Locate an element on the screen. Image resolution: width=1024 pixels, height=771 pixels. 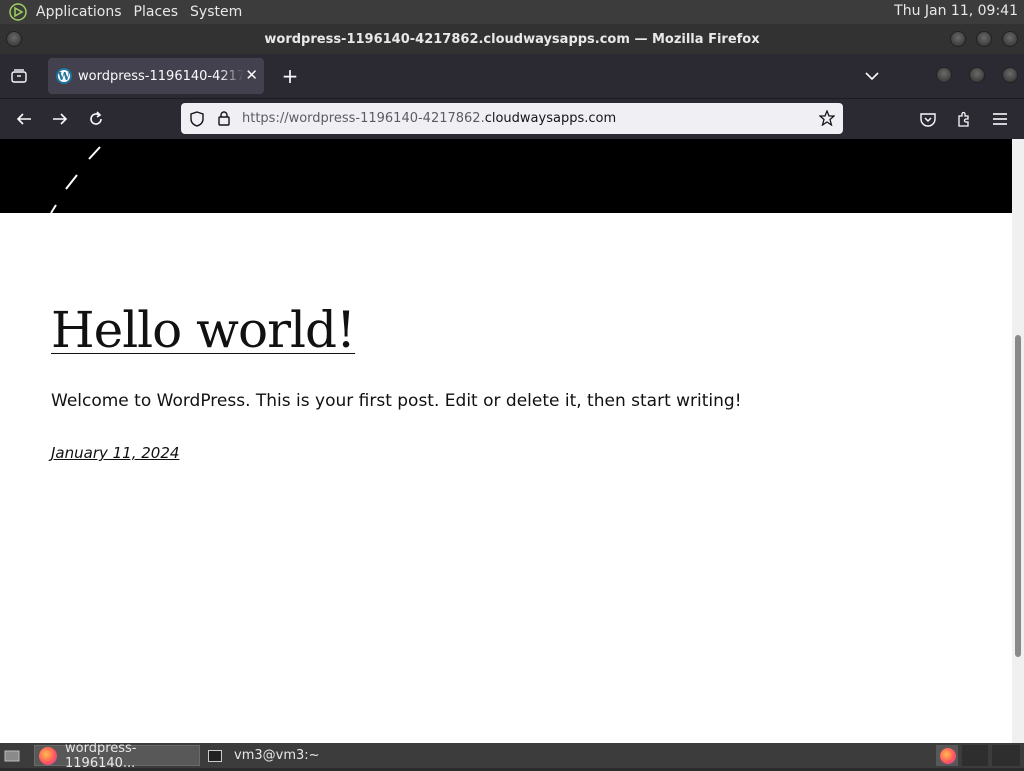
menu-places: Places is located at coordinates (156, 12).